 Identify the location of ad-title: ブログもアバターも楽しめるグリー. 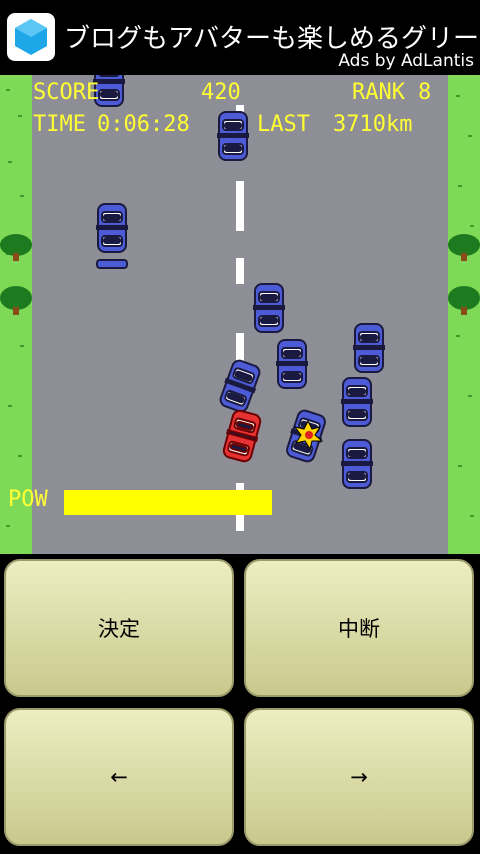
(271, 39).